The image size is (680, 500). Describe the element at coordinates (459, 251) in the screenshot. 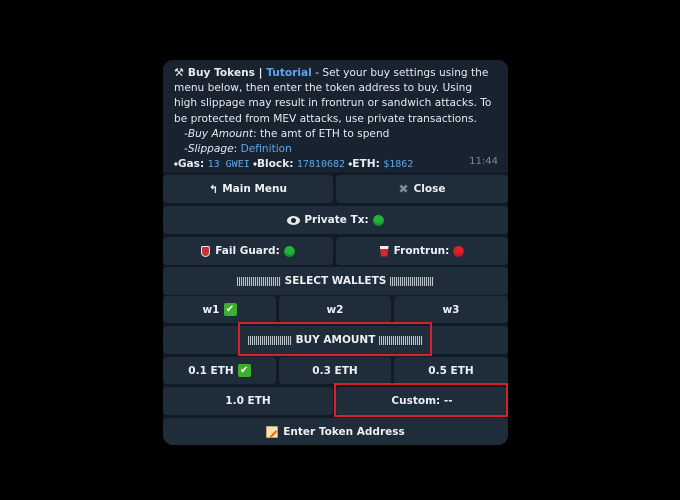

I see `red-status-icon` at that location.